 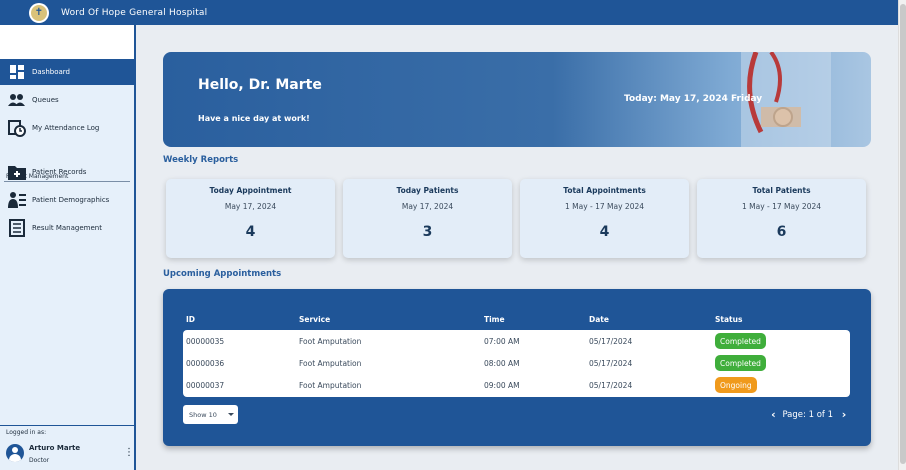 I want to click on today-date: Today: May 17, 2024 Friday, so click(x=693, y=99).